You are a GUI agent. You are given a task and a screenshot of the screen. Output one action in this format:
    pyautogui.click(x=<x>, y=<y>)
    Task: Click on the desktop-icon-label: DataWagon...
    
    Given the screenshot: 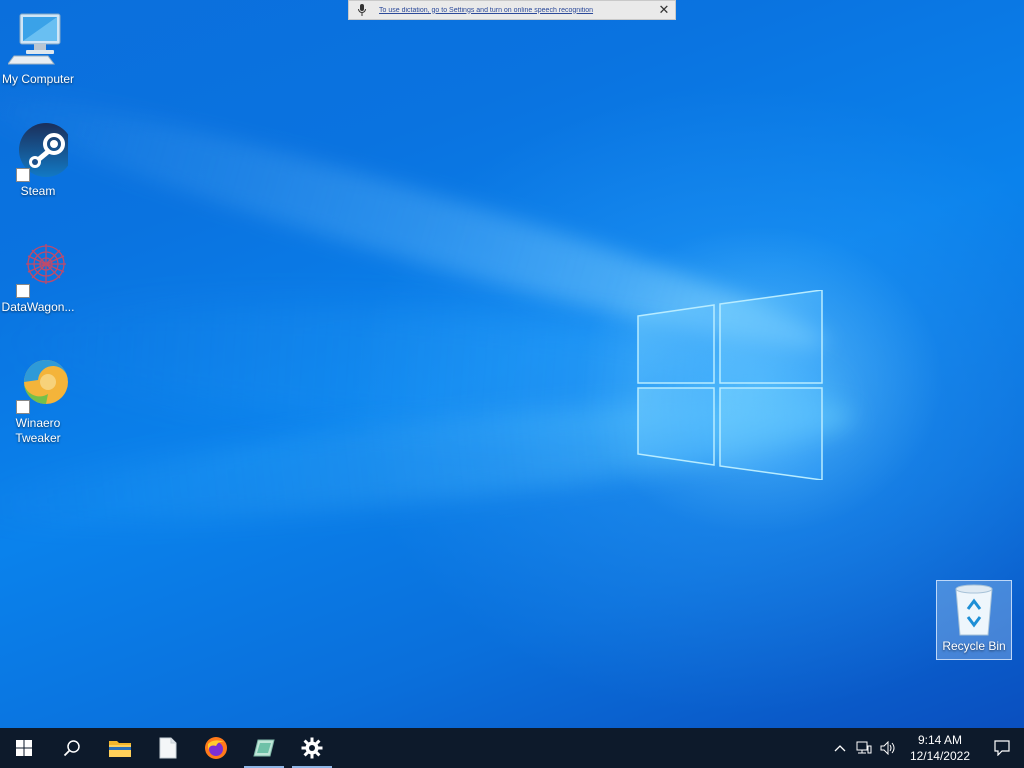 What is the action you would take?
    pyautogui.click(x=38, y=307)
    